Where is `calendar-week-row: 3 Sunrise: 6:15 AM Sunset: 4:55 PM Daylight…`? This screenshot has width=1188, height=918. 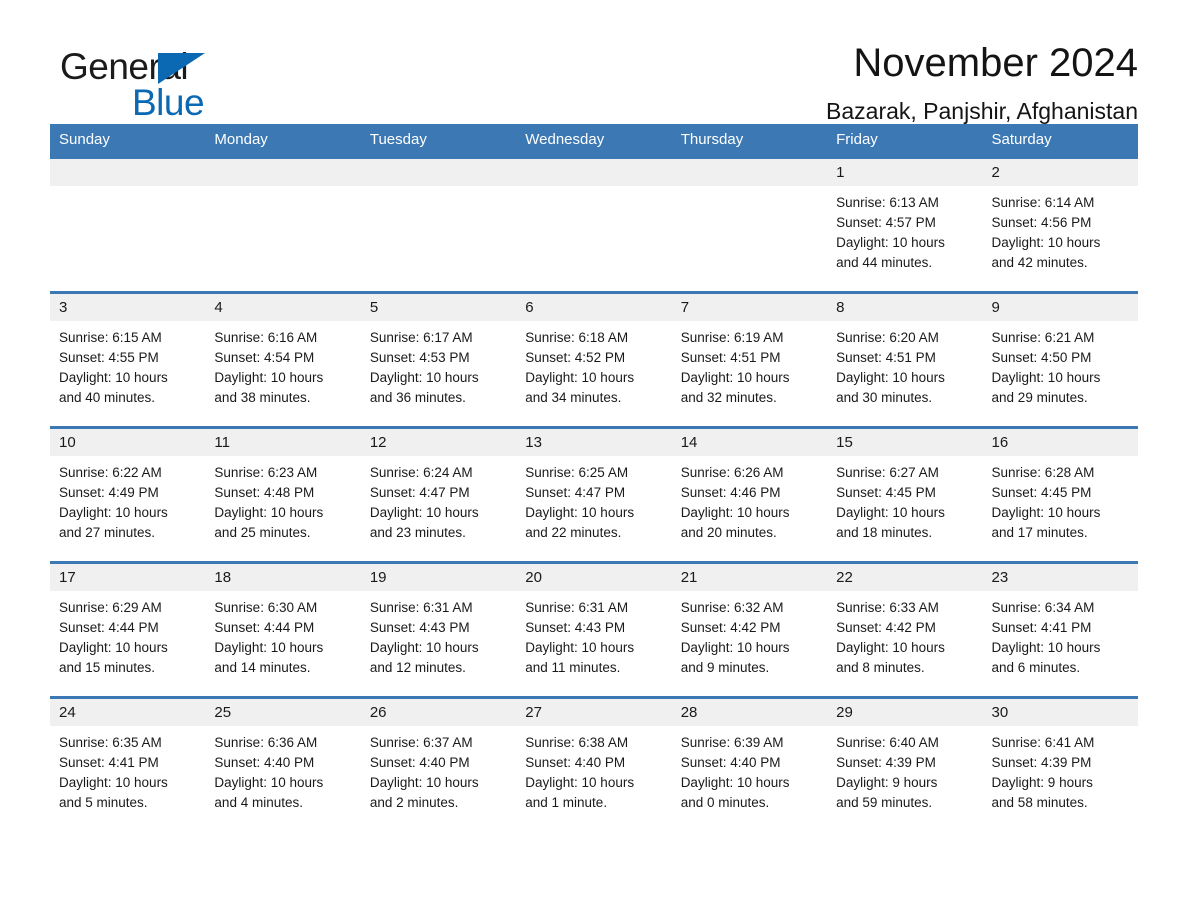
calendar-week-row: 3 Sunrise: 6:15 AM Sunset: 4:55 PM Daylight… is located at coordinates (594, 359).